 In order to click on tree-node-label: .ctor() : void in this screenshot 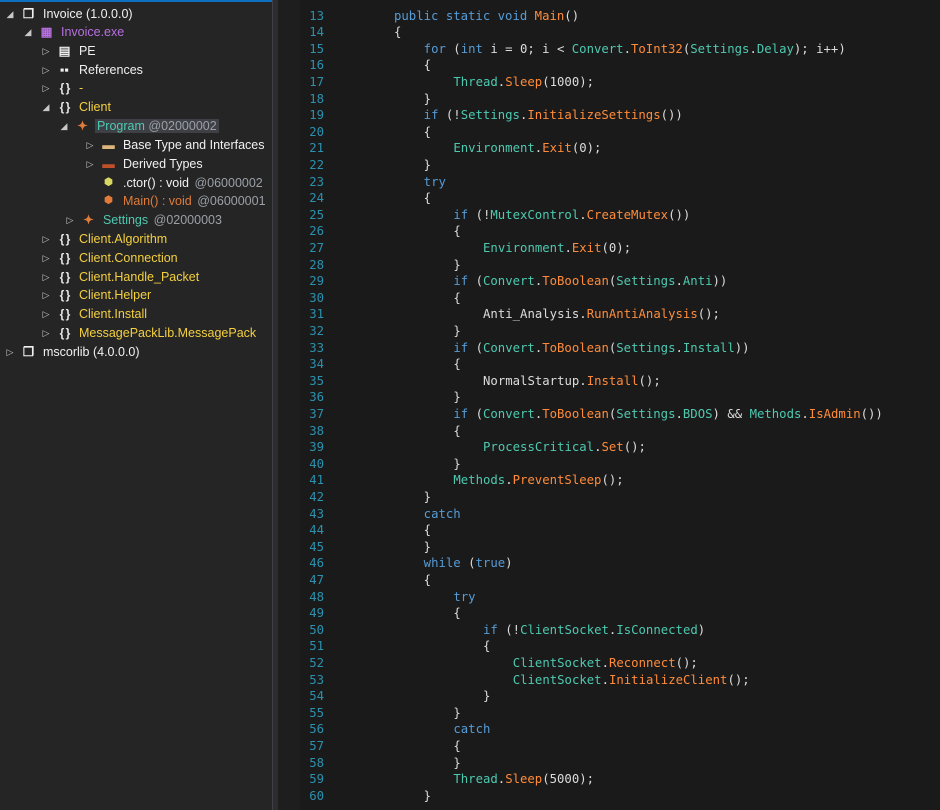, I will do `click(155, 183)`.